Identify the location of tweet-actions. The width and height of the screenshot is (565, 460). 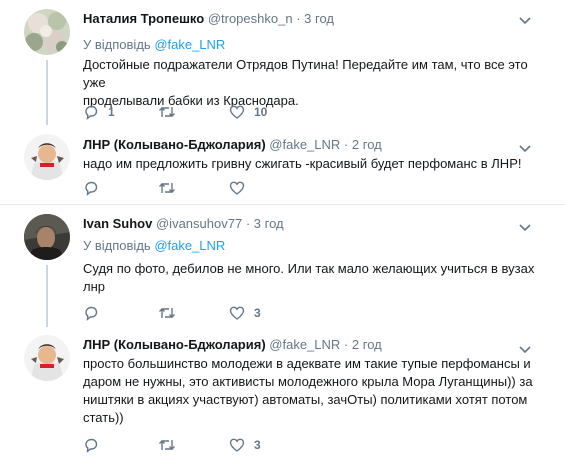
(233, 189).